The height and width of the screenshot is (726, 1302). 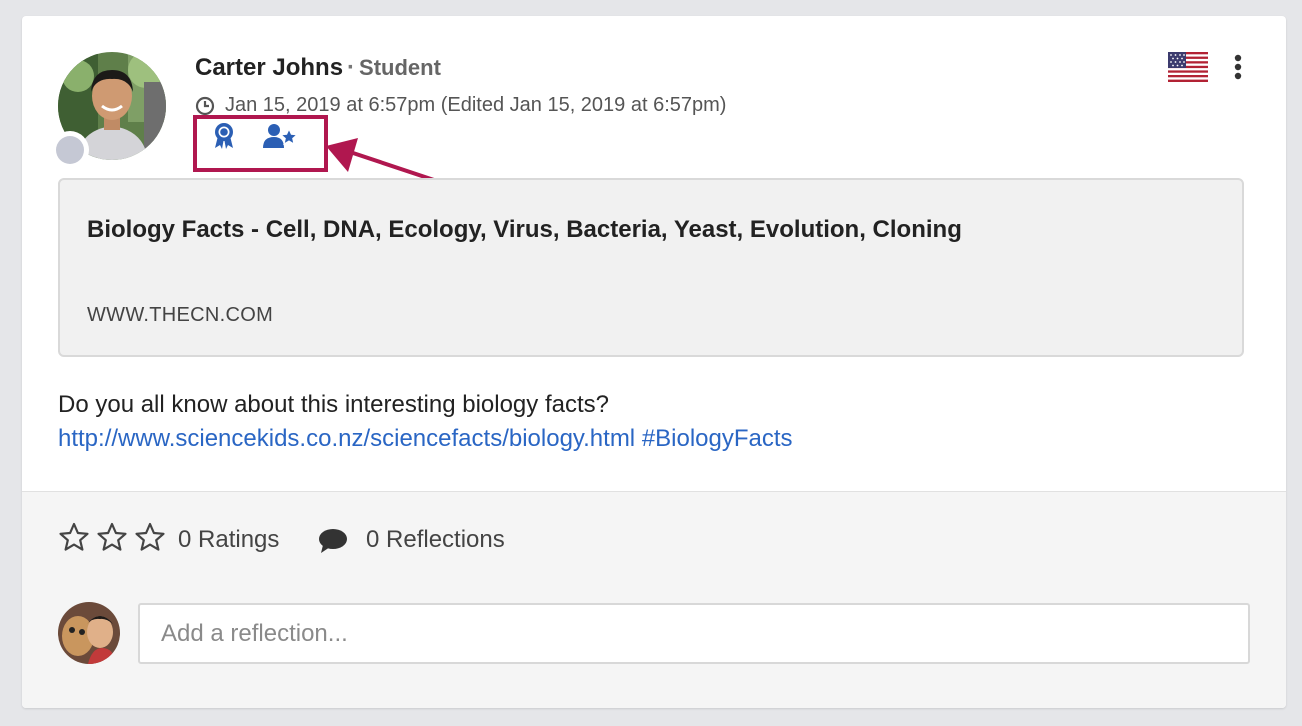 I want to click on presence-indicator, so click(x=70, y=150).